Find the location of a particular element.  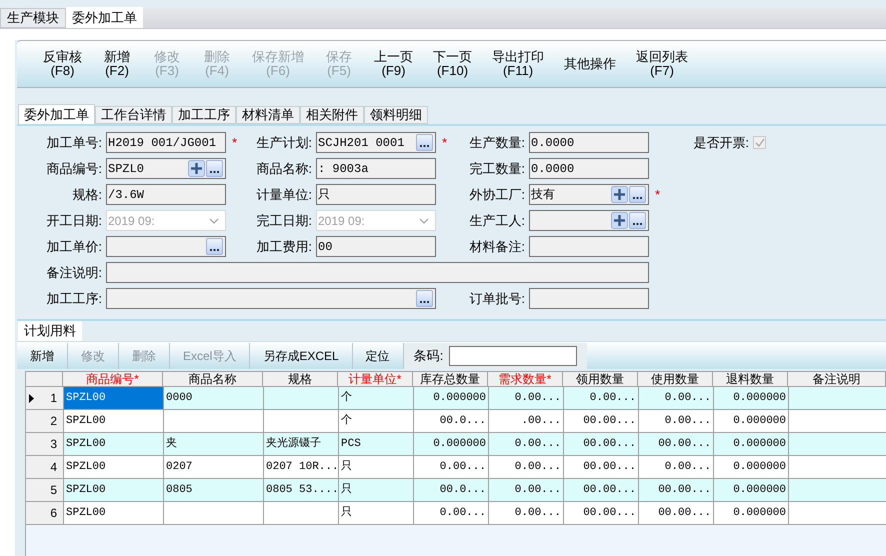

table-cell: 0207 is located at coordinates (214, 467).